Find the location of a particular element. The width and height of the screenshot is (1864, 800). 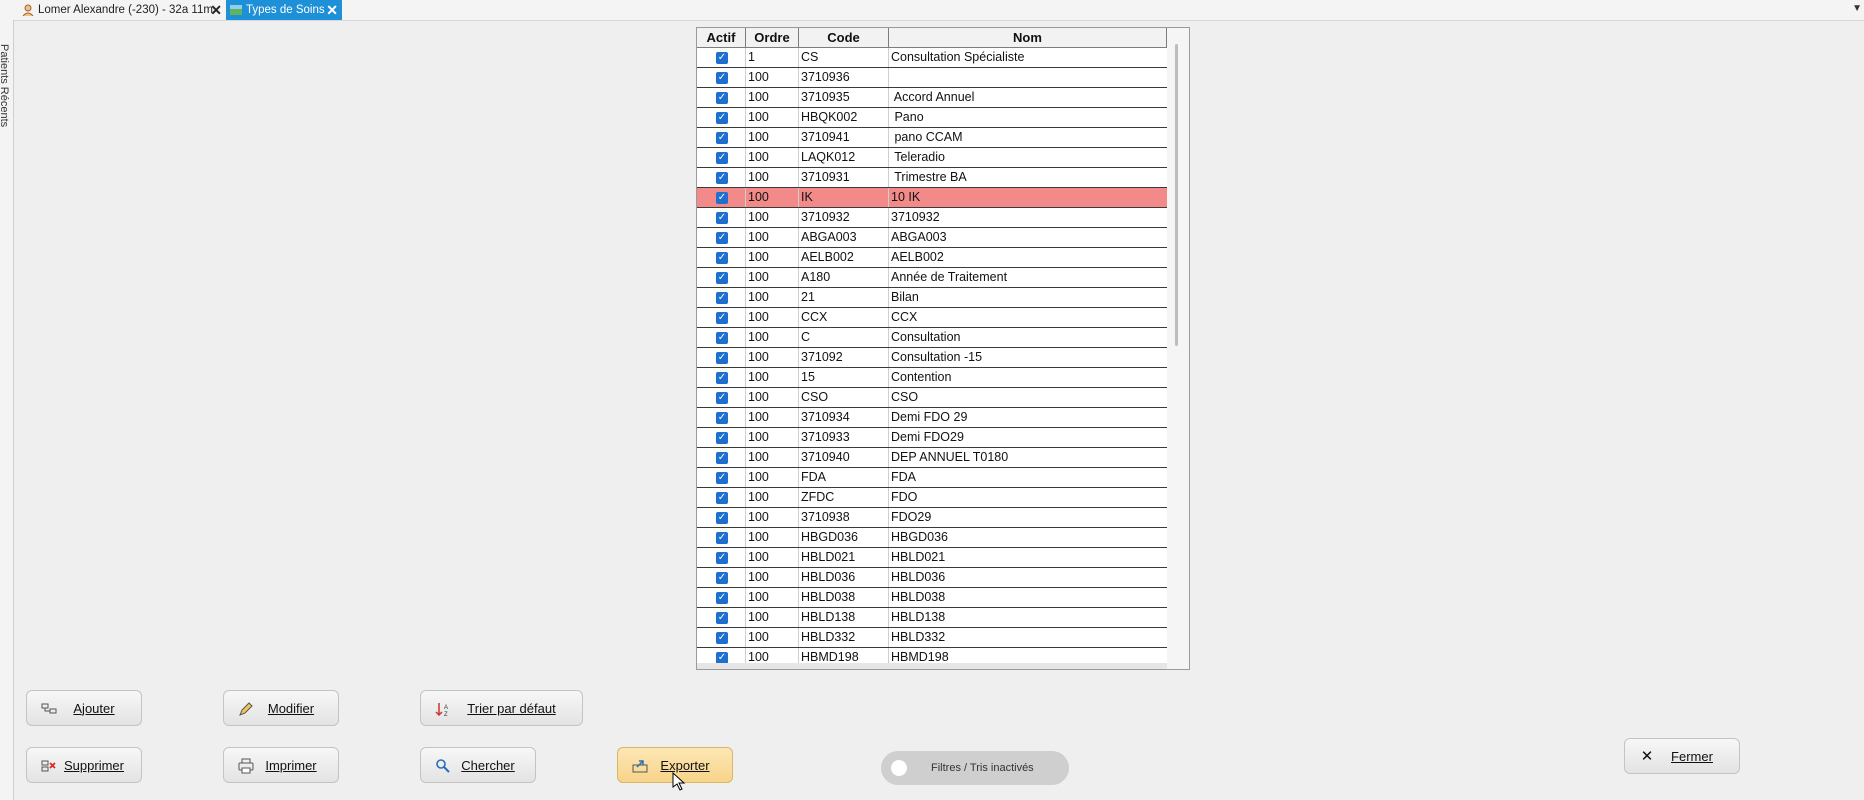

table-row: ✓ 100 371092 Consultation -15 is located at coordinates (932, 358).